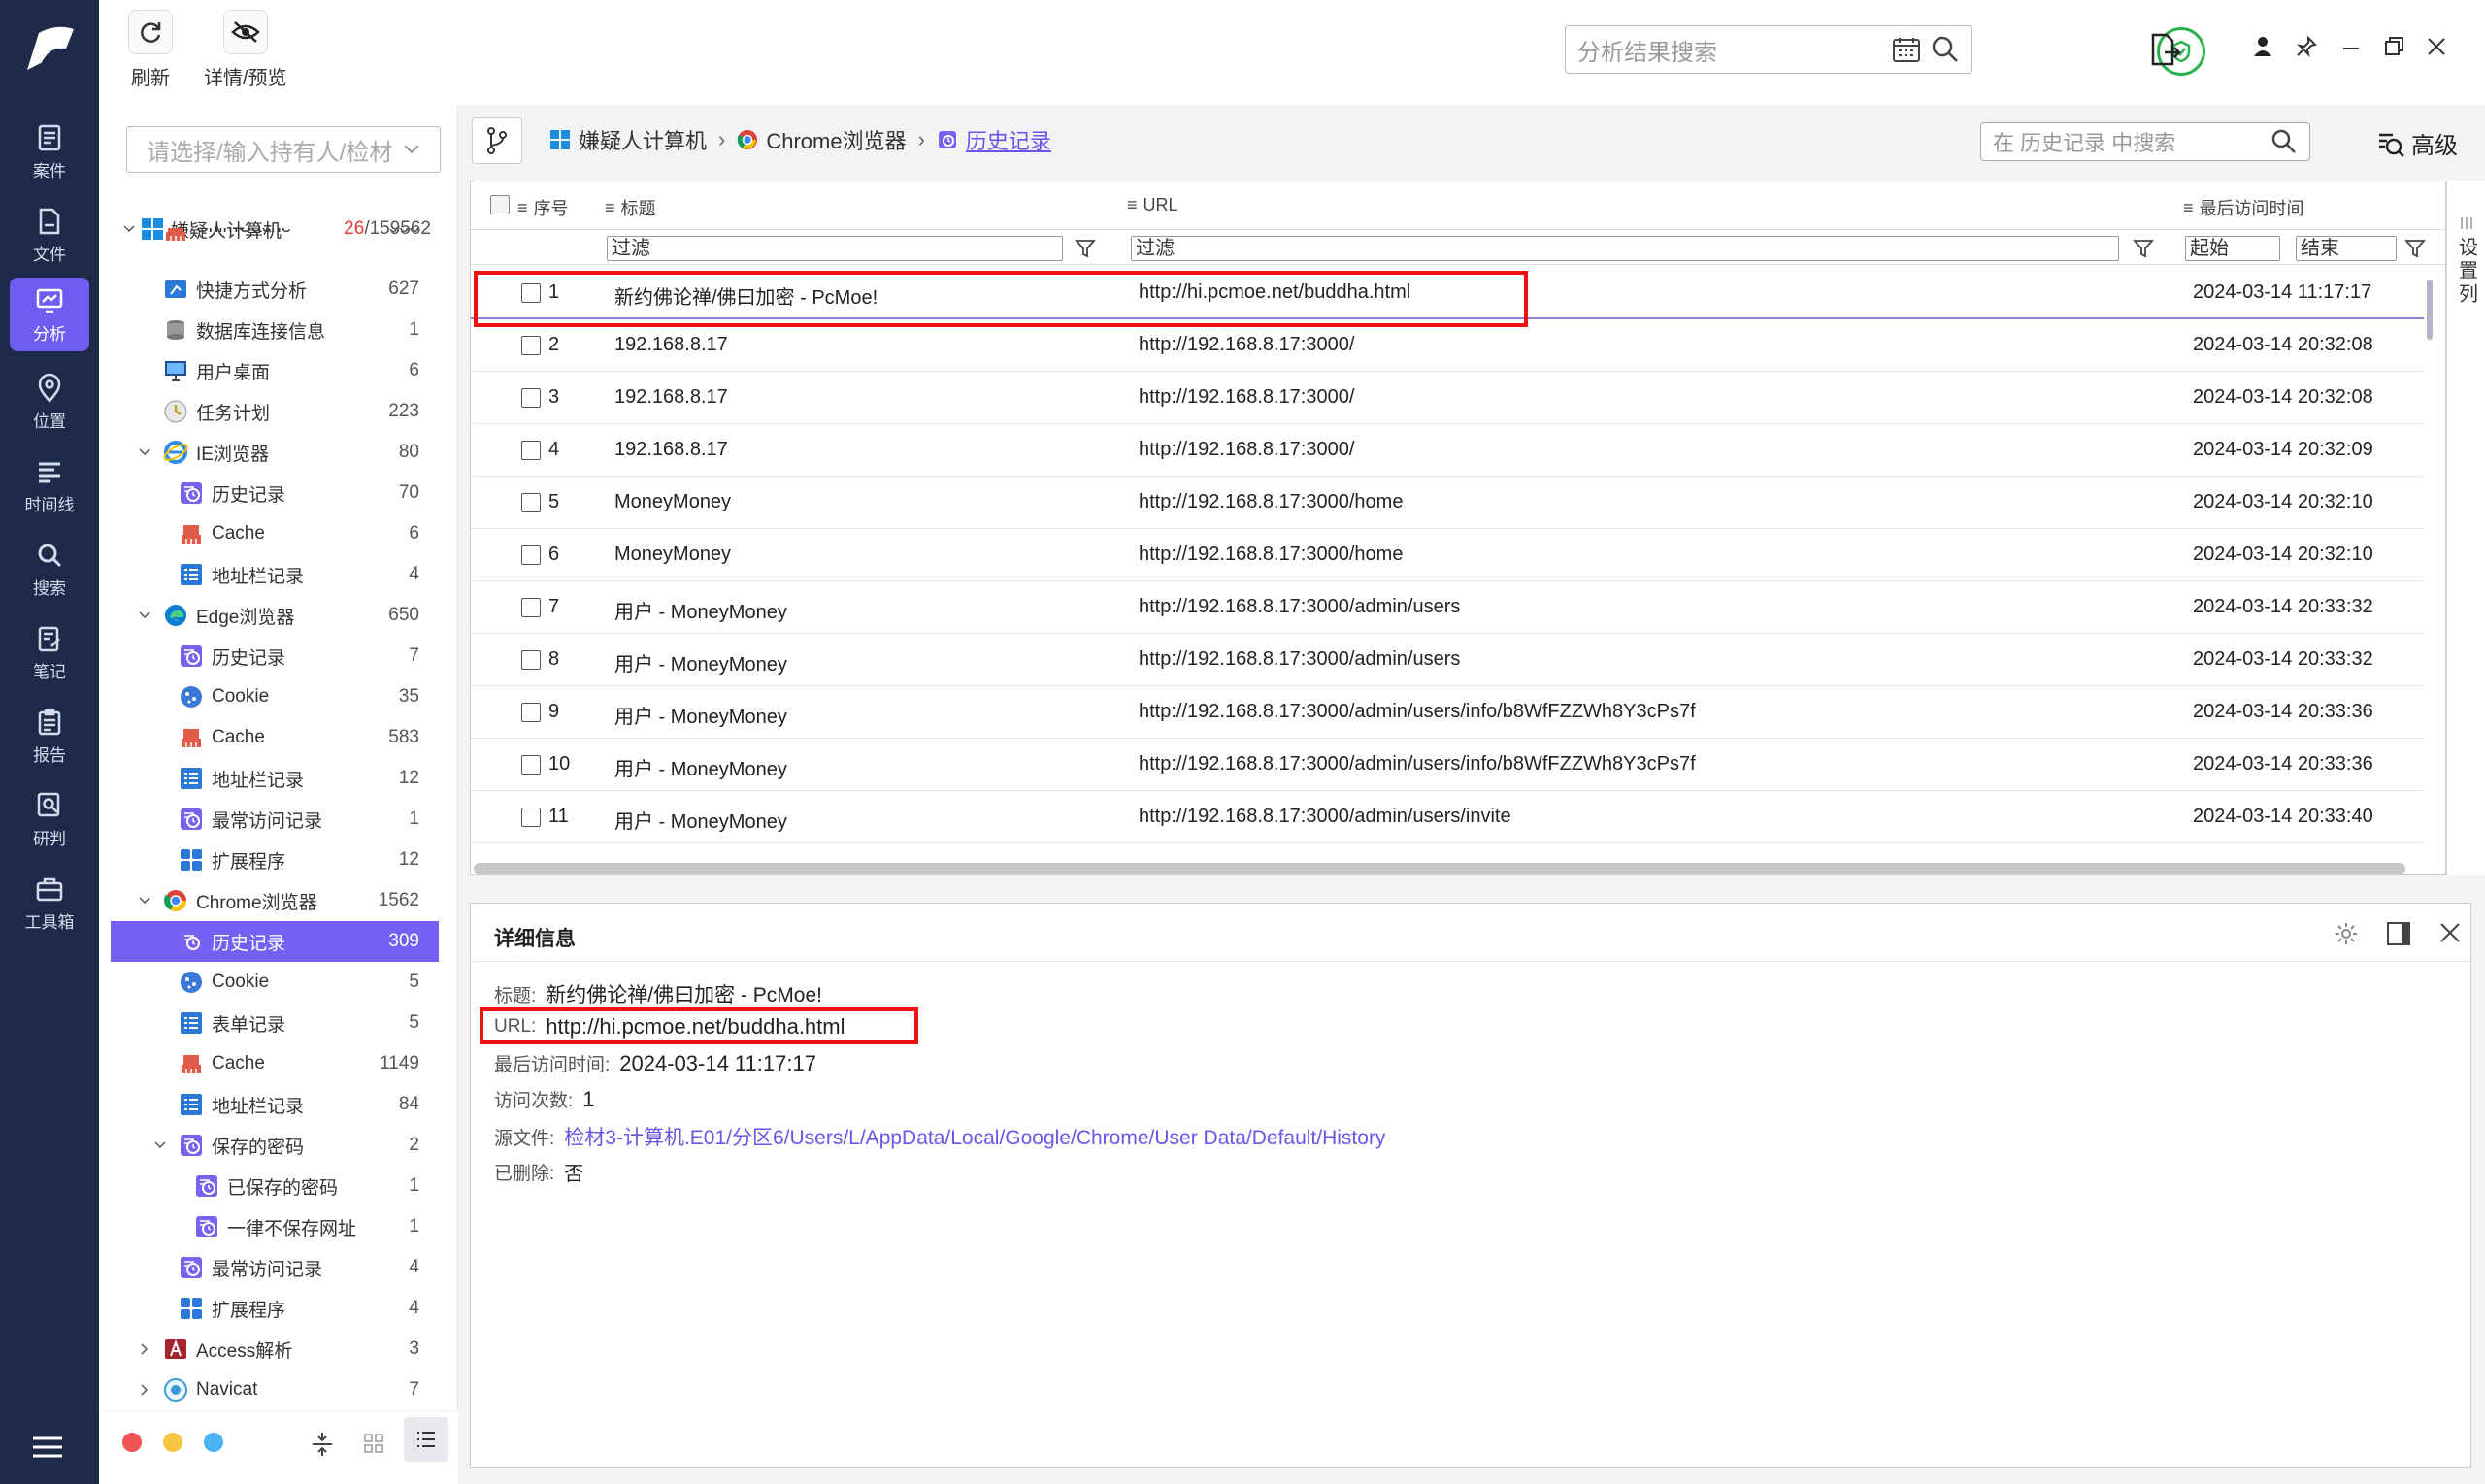 The width and height of the screenshot is (2485, 1484). I want to click on restore-icon, so click(2393, 46).